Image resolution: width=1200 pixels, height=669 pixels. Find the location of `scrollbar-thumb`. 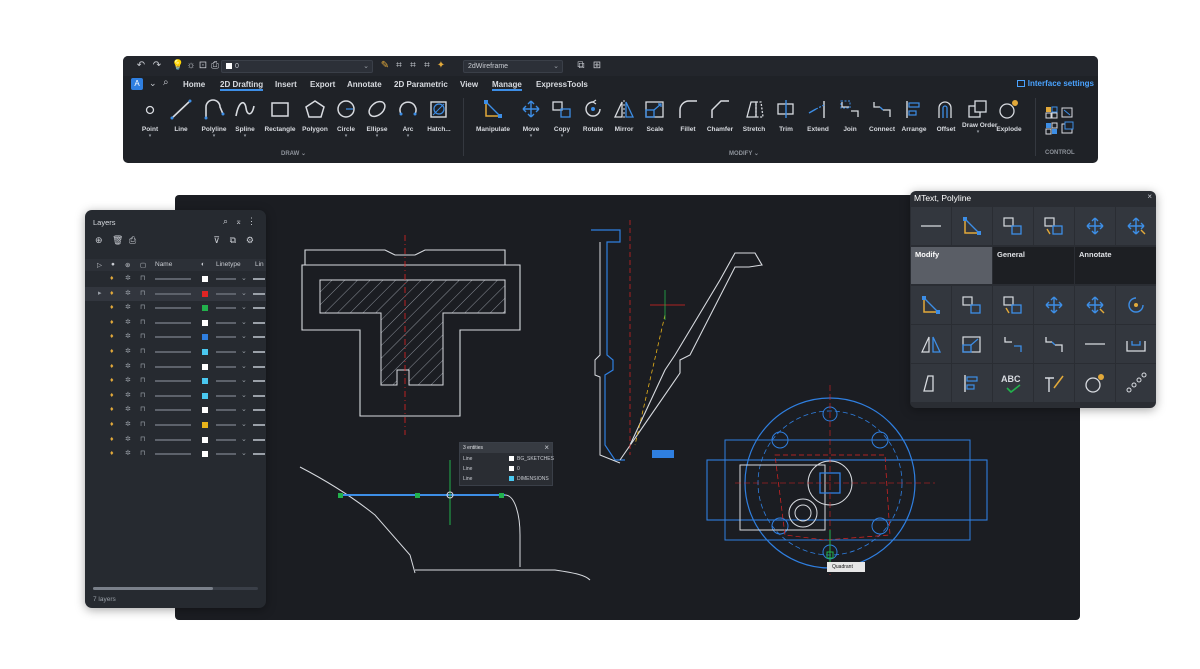

scrollbar-thumb is located at coordinates (153, 588).